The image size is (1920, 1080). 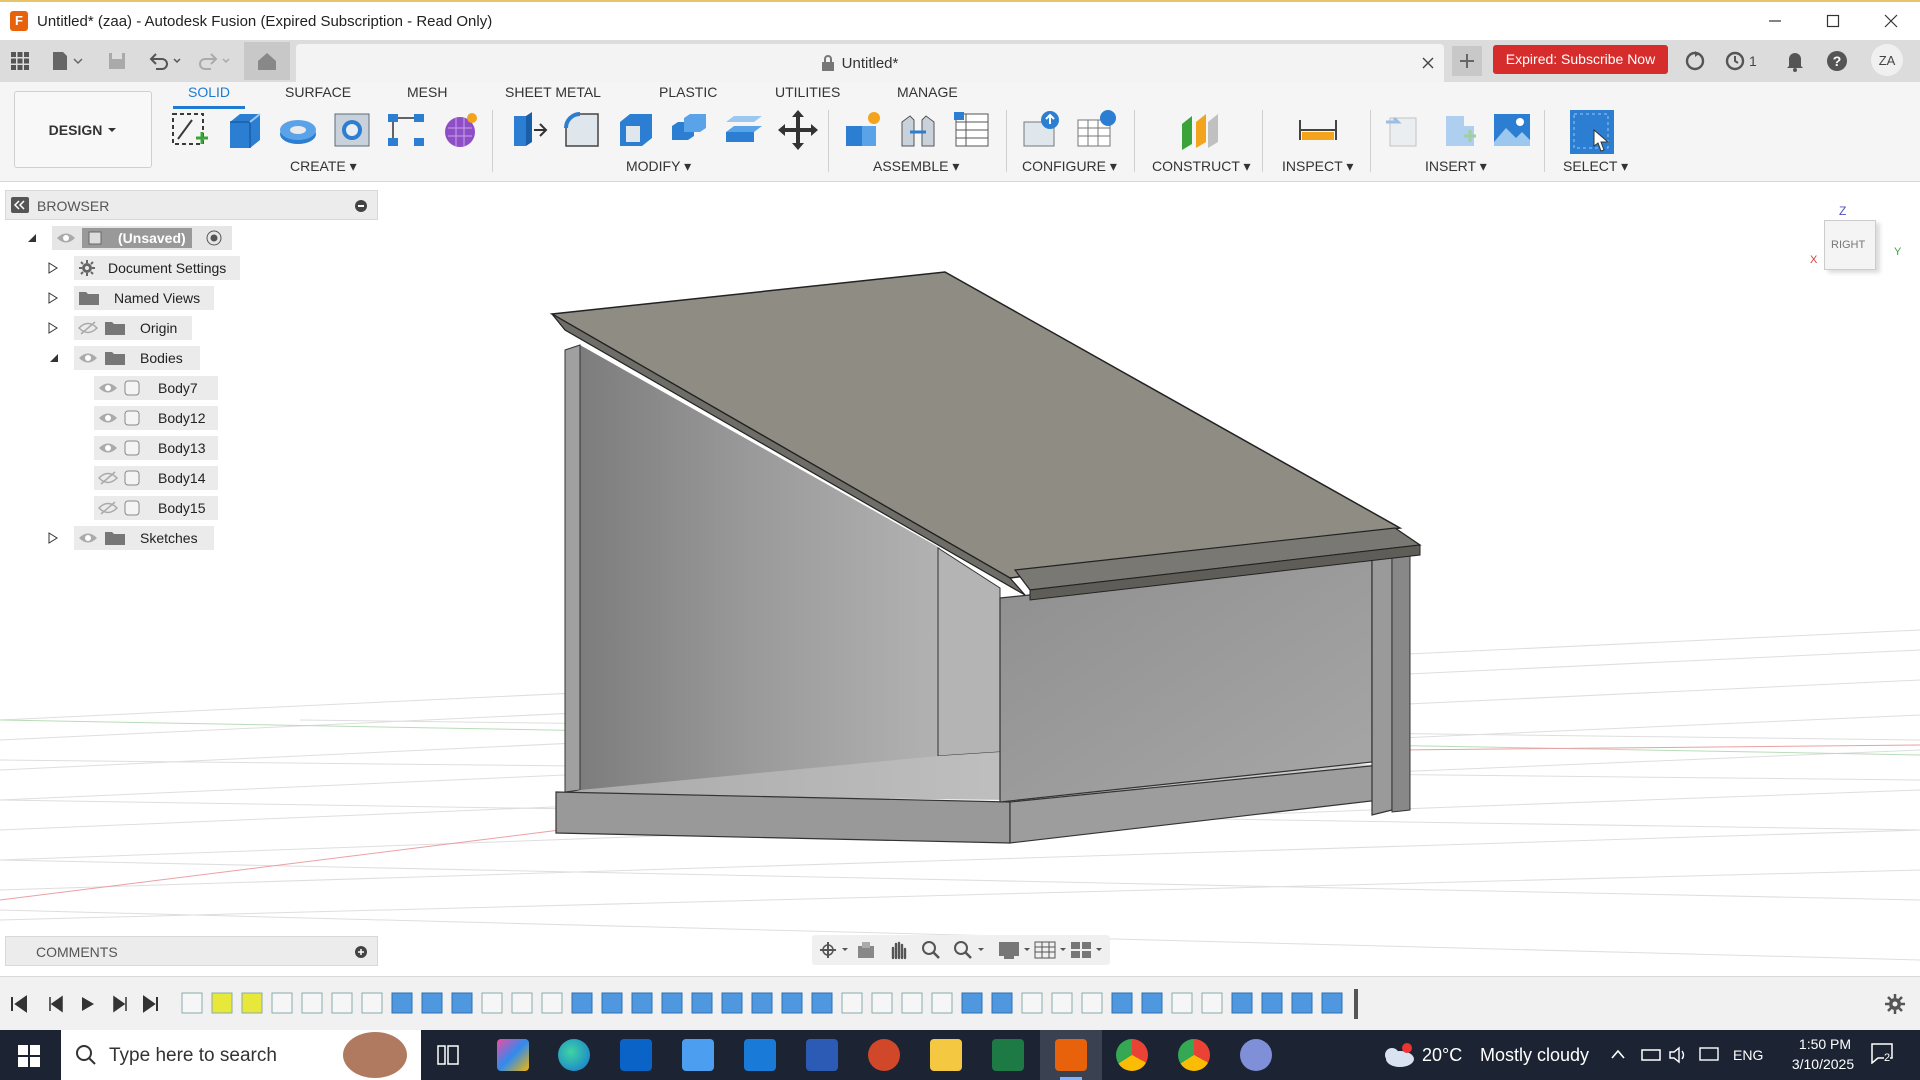 What do you see at coordinates (448, 1055) in the screenshot?
I see `task-view-icon` at bounding box center [448, 1055].